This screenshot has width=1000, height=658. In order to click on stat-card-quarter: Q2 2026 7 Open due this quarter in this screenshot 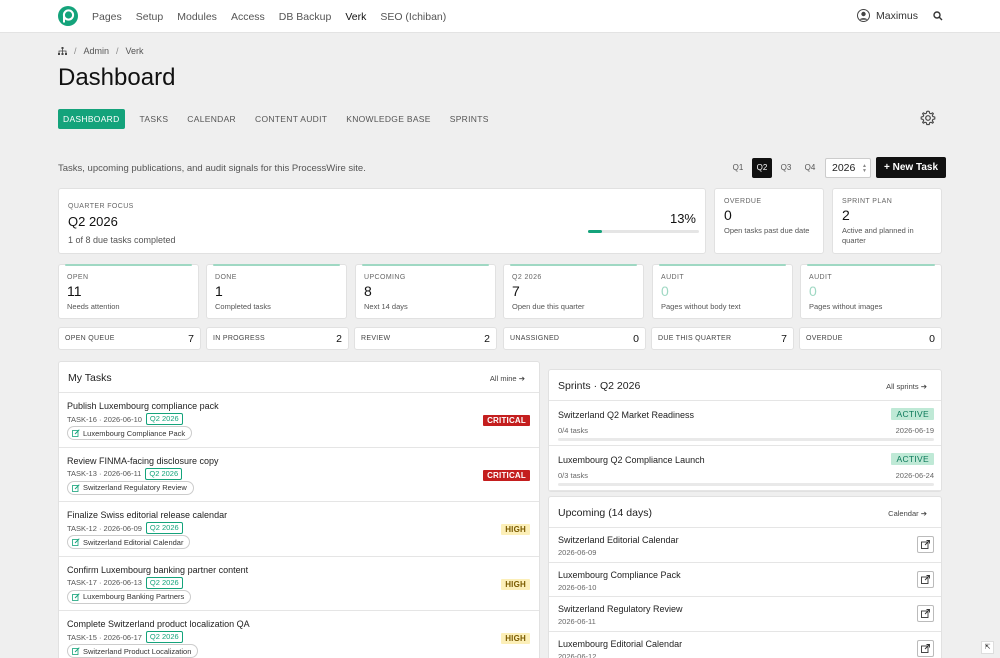, I will do `click(573, 291)`.